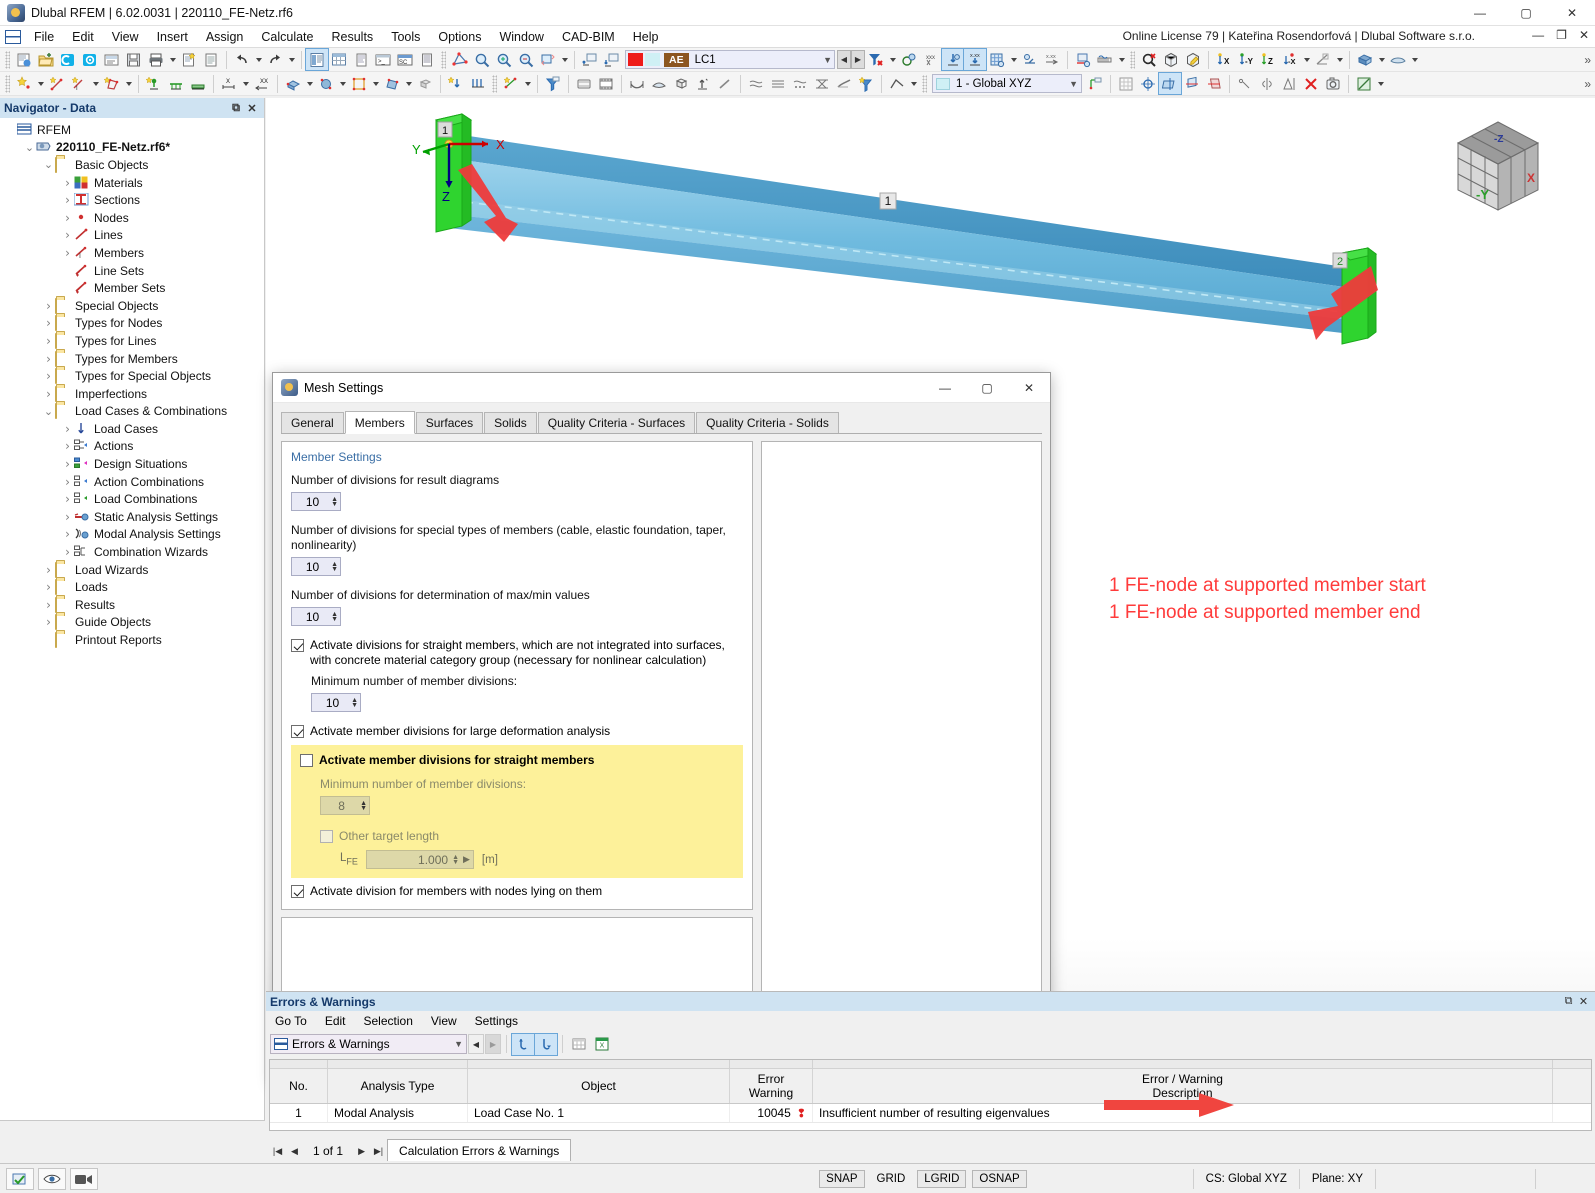 Image resolution: width=1595 pixels, height=1193 pixels. I want to click on tree-item-types-for-lines: › Types for Lines, so click(132, 341).